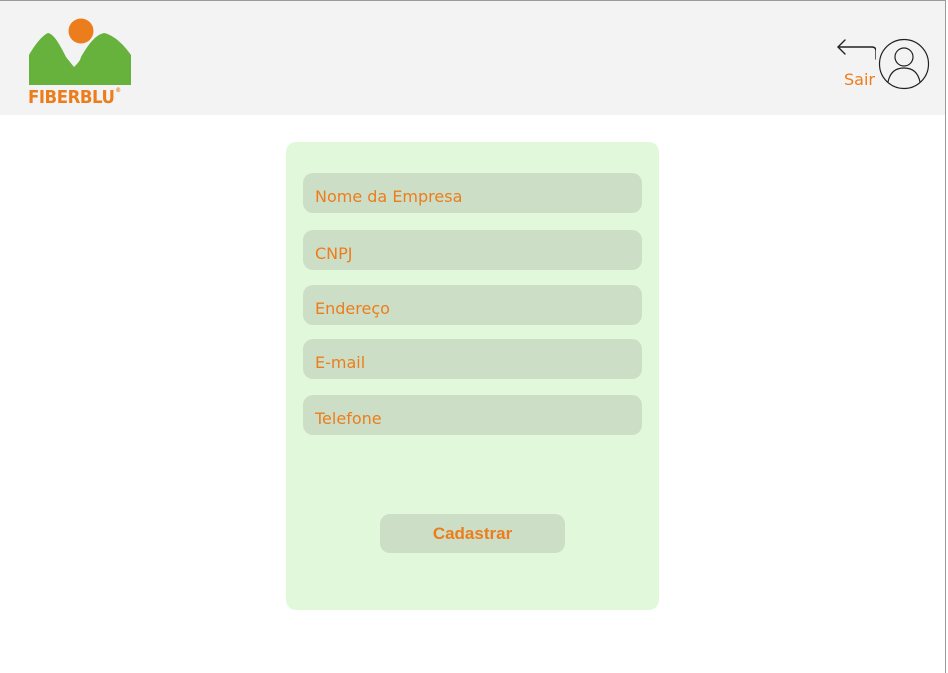  Describe the element at coordinates (472, 359) in the screenshot. I see `email-field: E-mail` at that location.